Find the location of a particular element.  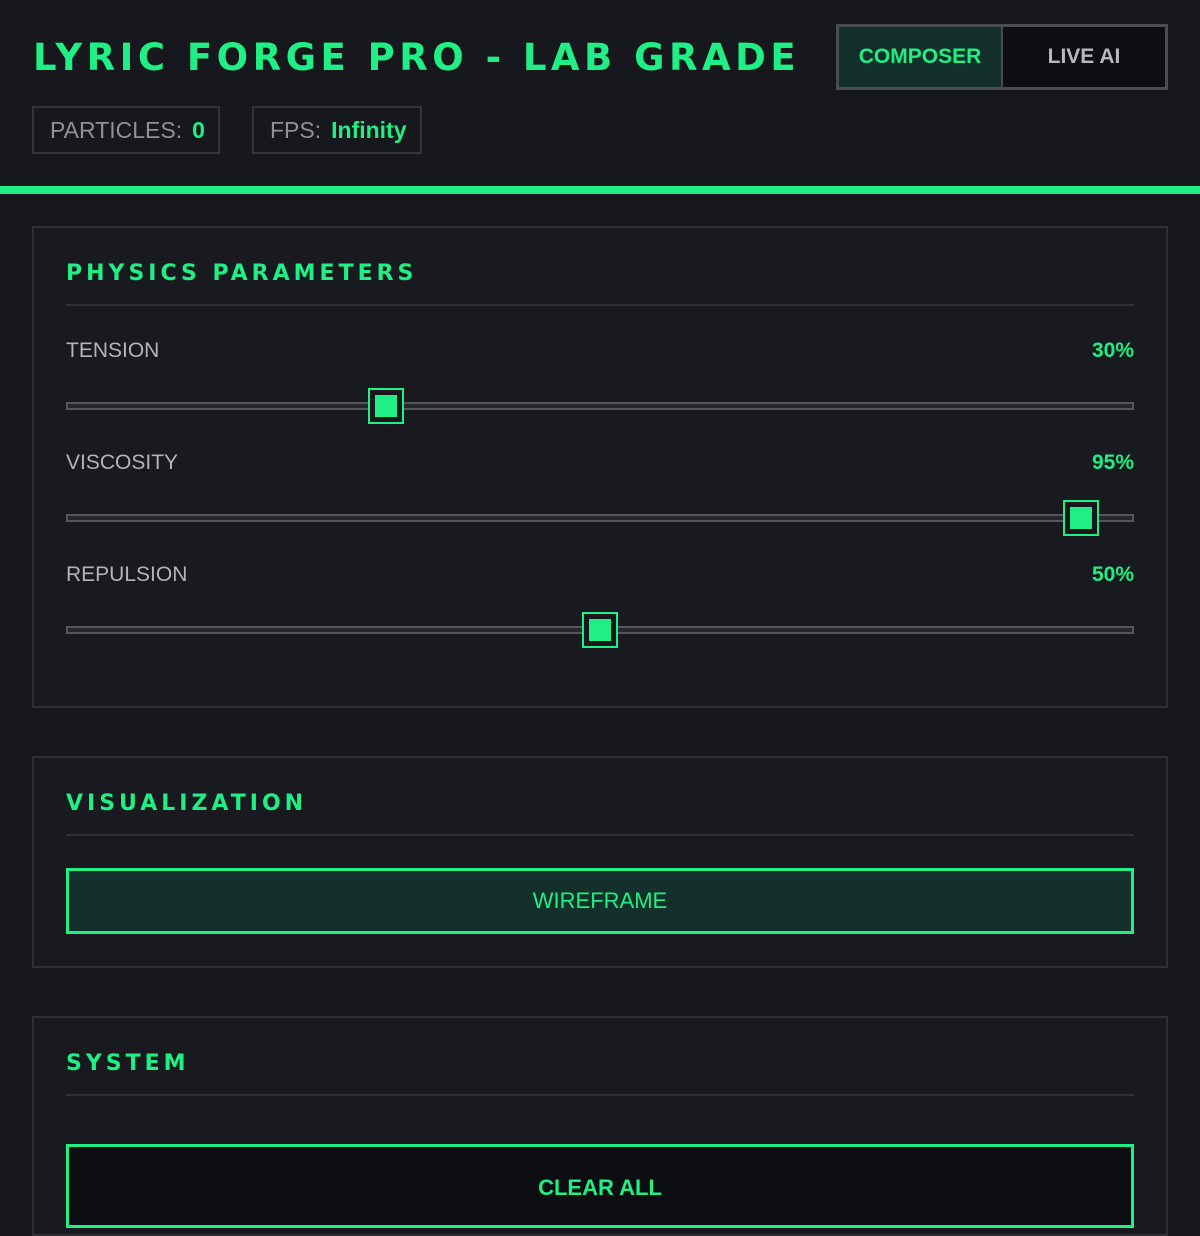

viscosity-label: VISCOSITY is located at coordinates (122, 462).